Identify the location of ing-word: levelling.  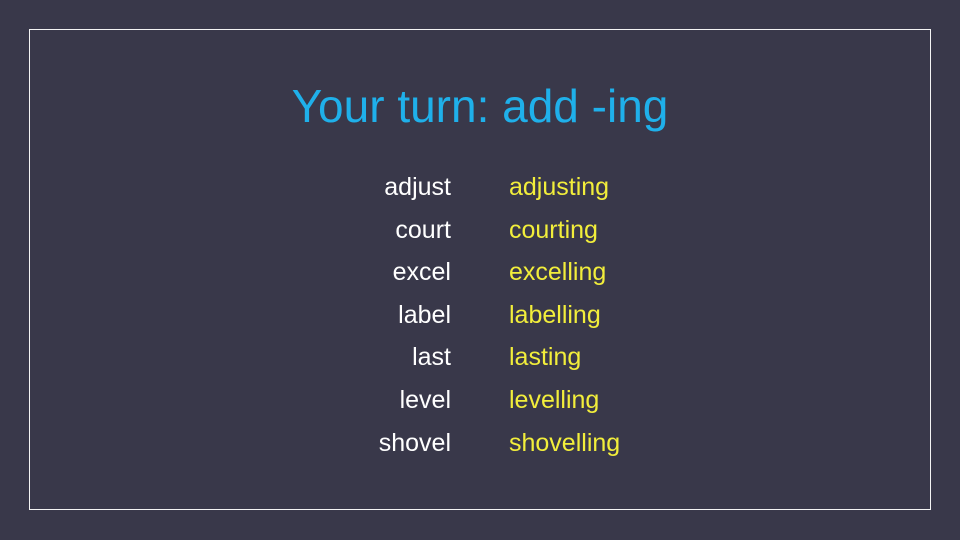
(554, 399).